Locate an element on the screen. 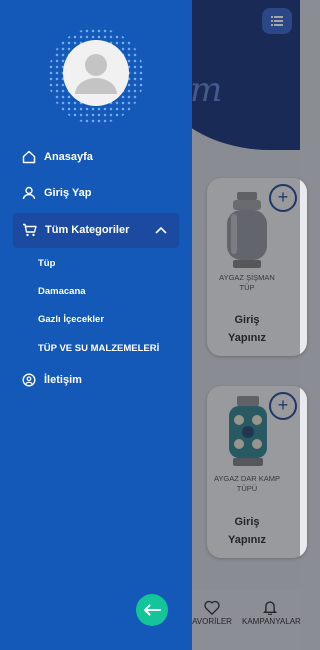 The image size is (320, 650). close-drawer-button is located at coordinates (152, 610).